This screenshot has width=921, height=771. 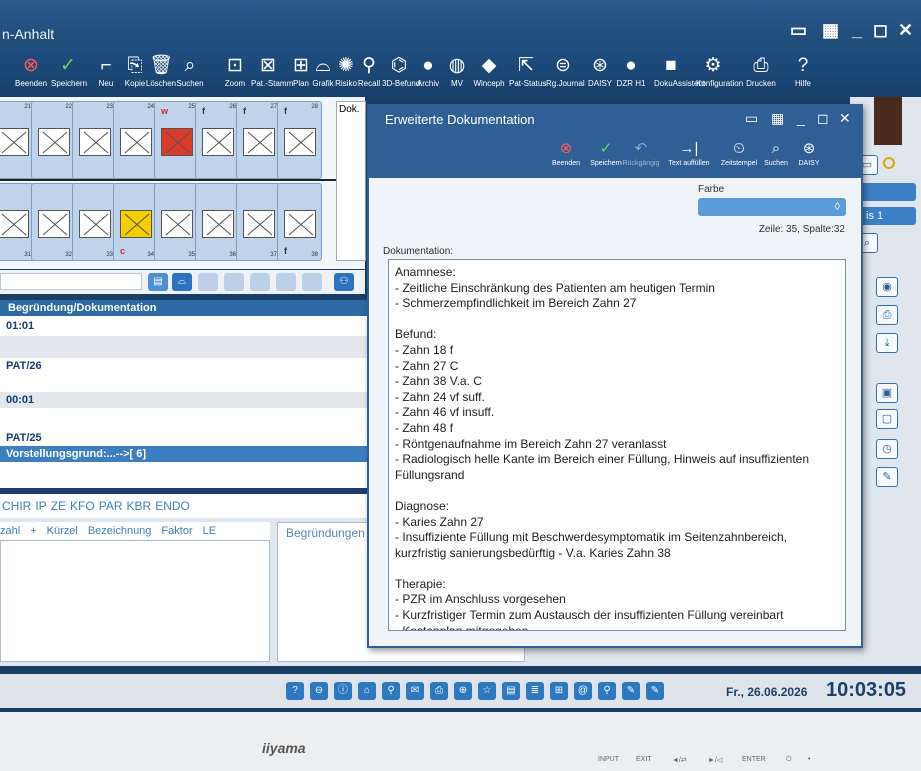 I want to click on winceph-button: ◆ Winceph, so click(x=489, y=74).